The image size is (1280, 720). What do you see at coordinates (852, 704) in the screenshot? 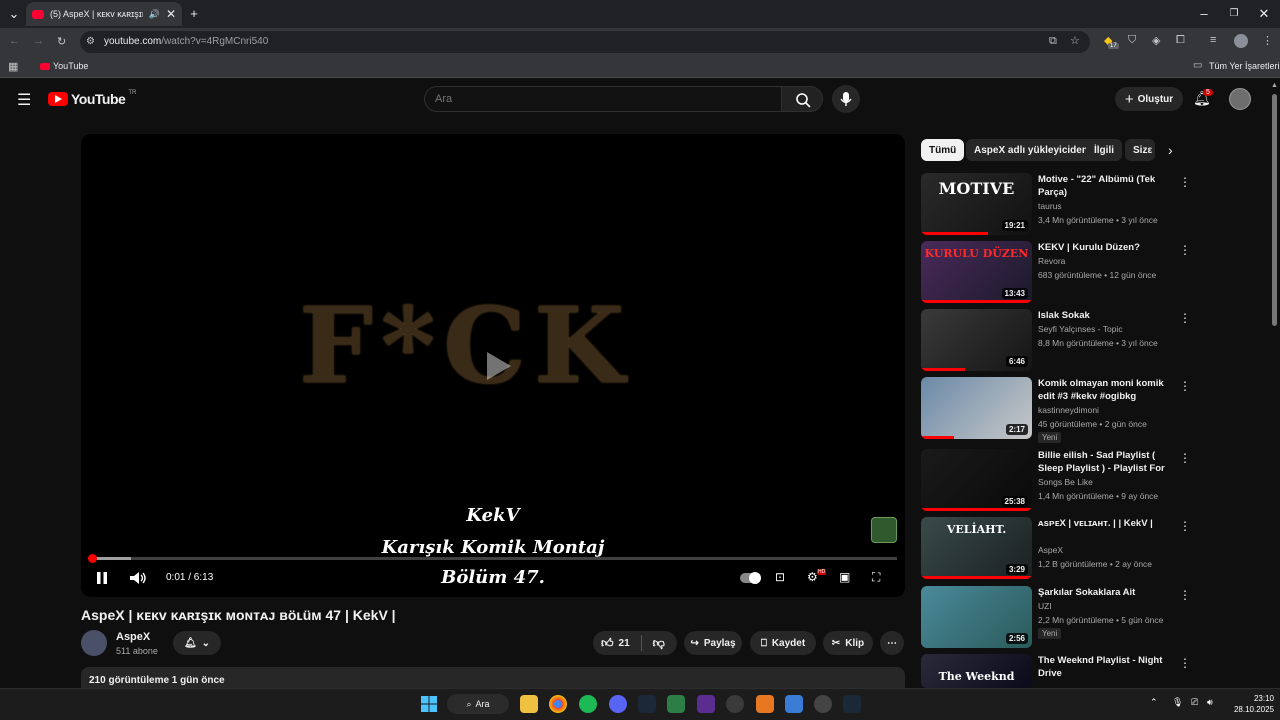
I see `steam-secondary-icon` at bounding box center [852, 704].